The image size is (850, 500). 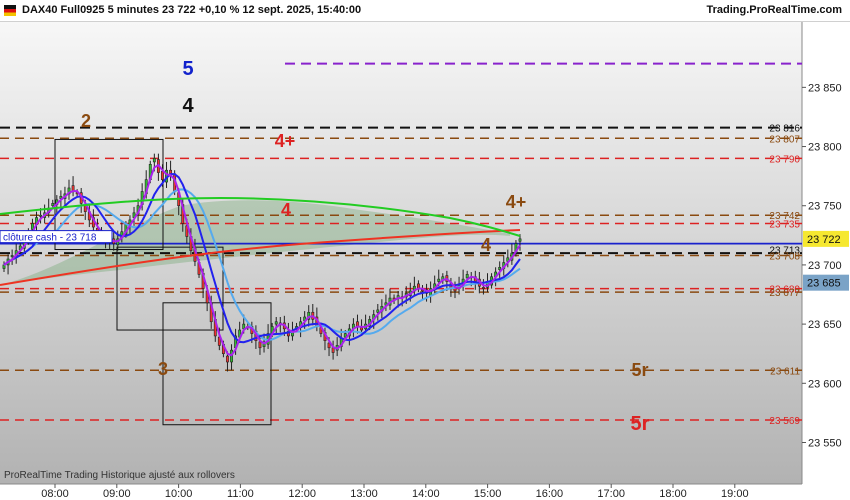 What do you see at coordinates (50, 238) in the screenshot?
I see `cash-close-text: clôture cash - 23 718` at bounding box center [50, 238].